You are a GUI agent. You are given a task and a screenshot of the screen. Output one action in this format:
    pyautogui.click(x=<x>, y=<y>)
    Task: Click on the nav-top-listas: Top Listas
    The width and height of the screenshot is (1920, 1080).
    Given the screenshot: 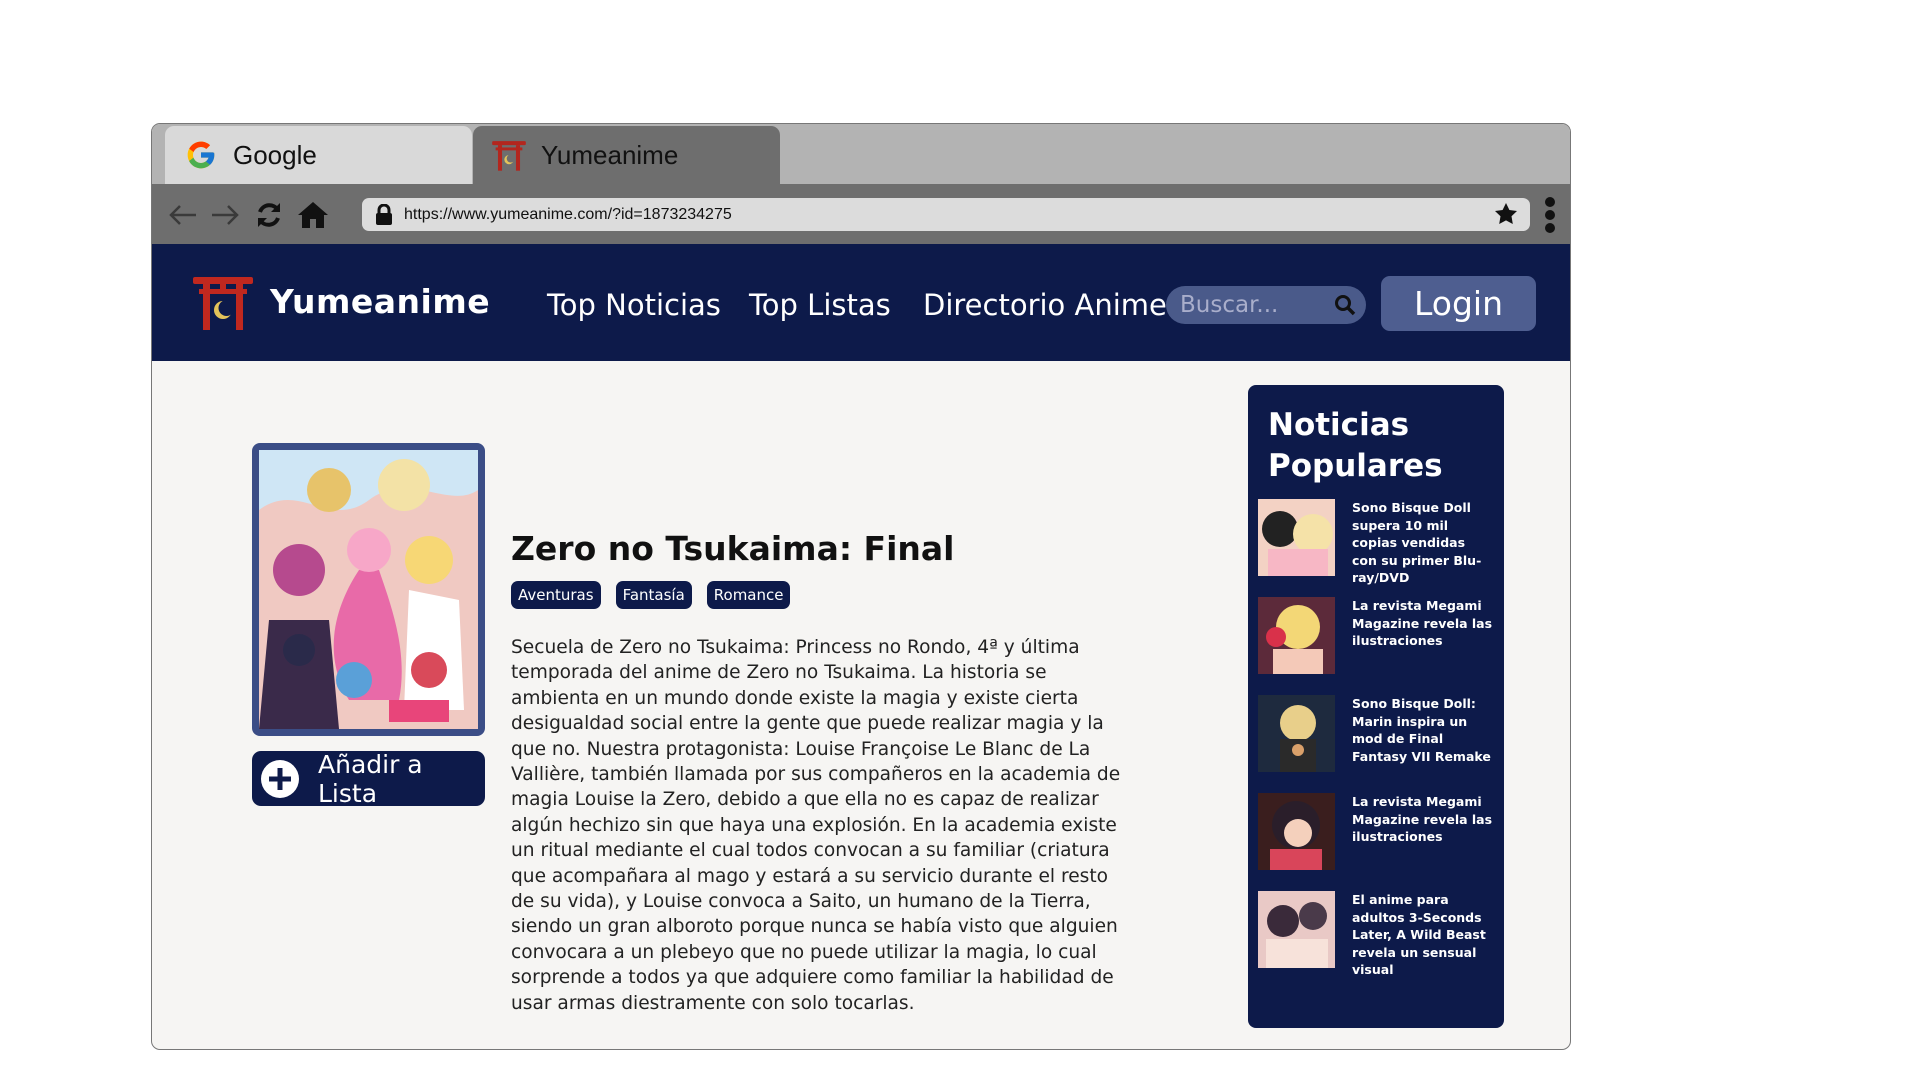 What is the action you would take?
    pyautogui.click(x=820, y=305)
    